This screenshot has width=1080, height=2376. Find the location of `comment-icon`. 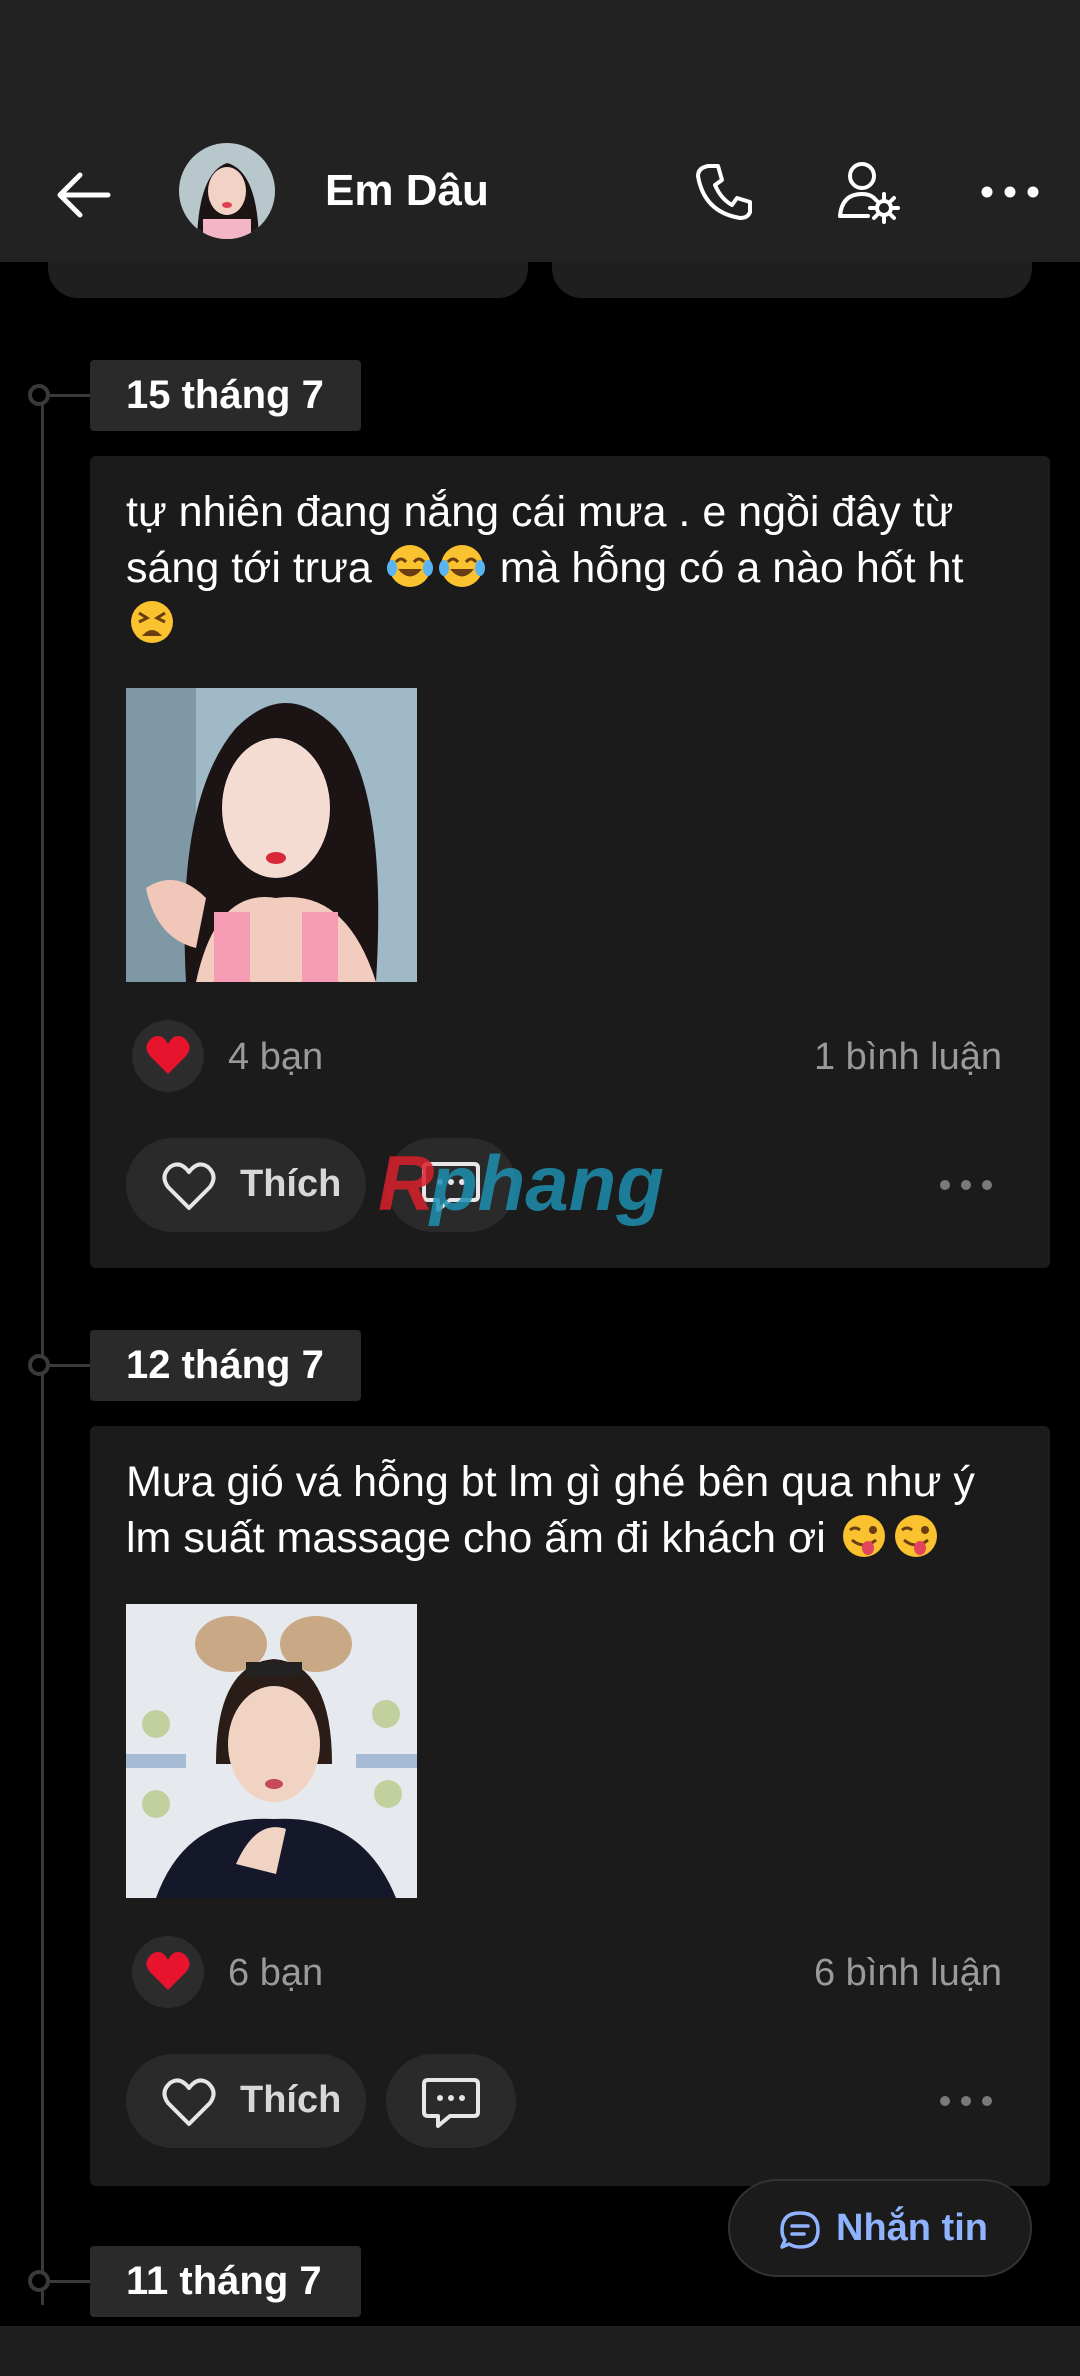

comment-icon is located at coordinates (451, 2103).